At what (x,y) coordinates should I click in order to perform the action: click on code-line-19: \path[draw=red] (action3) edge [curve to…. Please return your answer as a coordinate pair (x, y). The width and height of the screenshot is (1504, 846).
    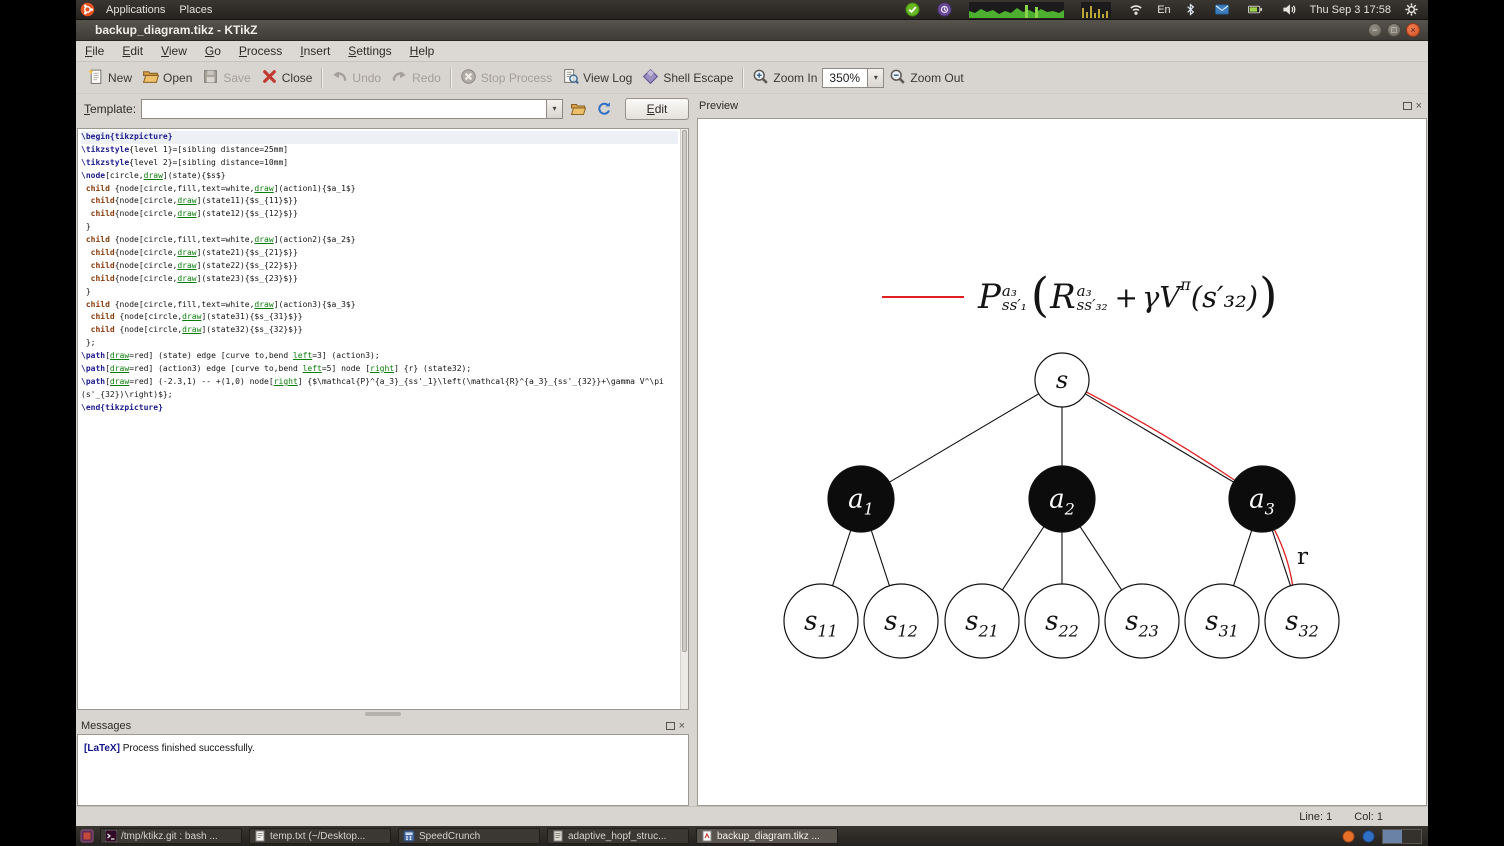
    Looking at the image, I should click on (276, 369).